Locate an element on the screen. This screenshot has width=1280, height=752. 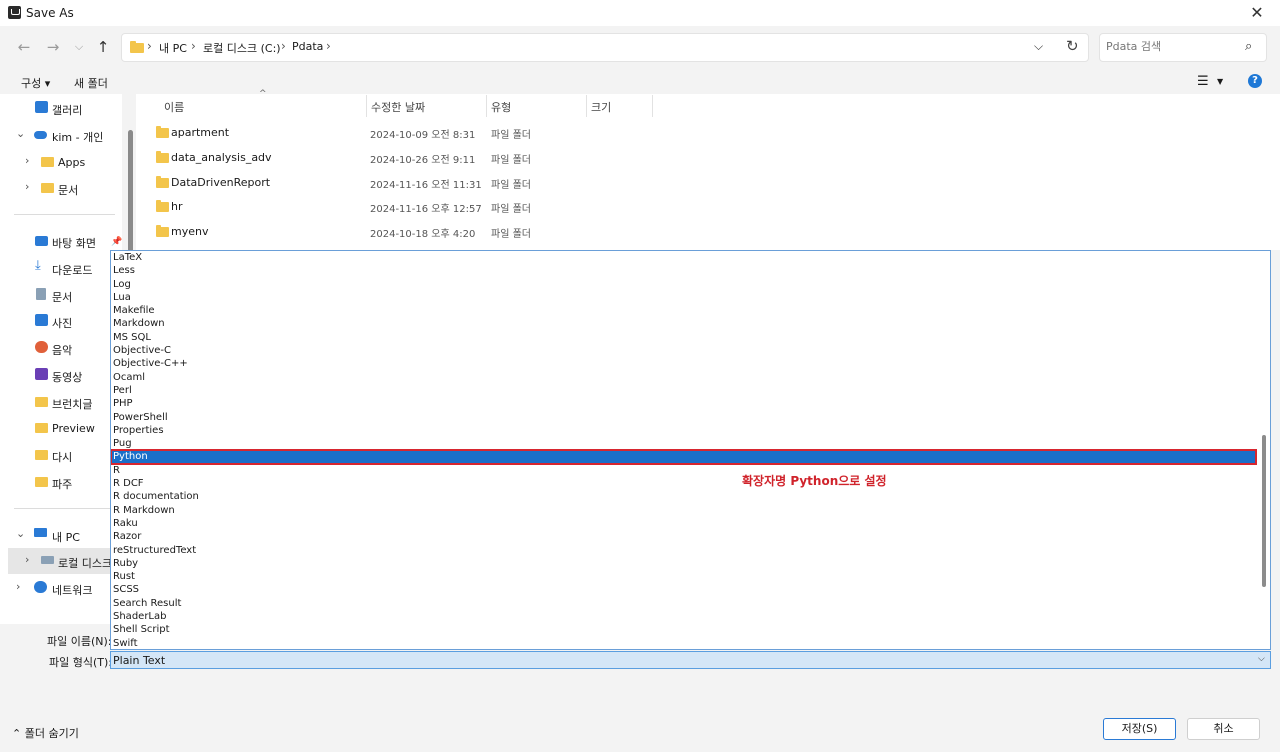
dropdown-option: Perl is located at coordinates (683, 390).